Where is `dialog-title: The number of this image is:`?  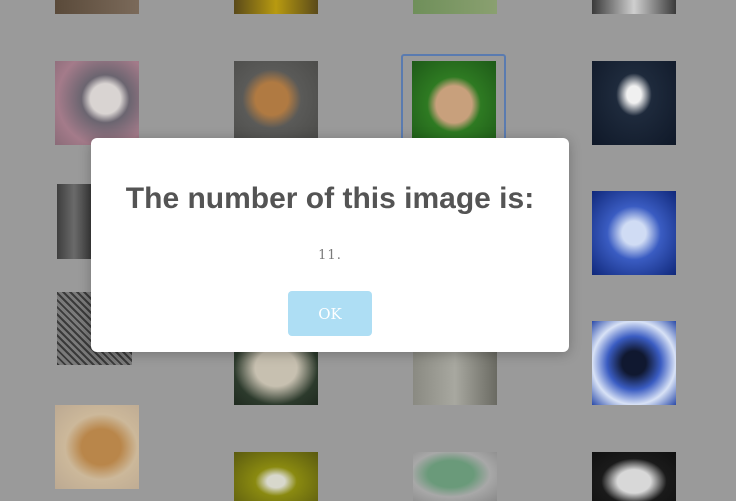
dialog-title: The number of this image is: is located at coordinates (330, 198).